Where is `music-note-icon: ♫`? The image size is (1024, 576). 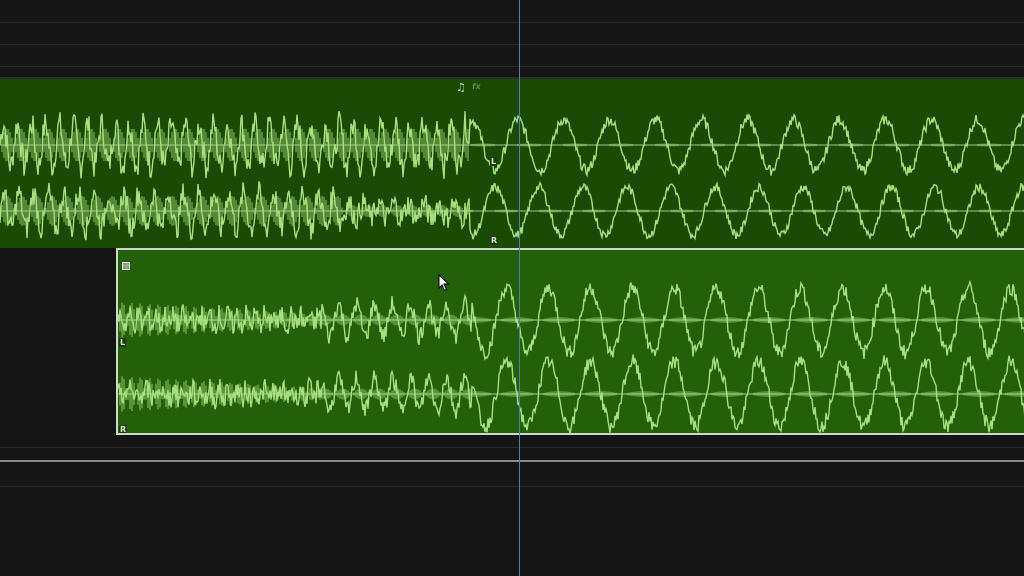 music-note-icon: ♫ is located at coordinates (461, 87).